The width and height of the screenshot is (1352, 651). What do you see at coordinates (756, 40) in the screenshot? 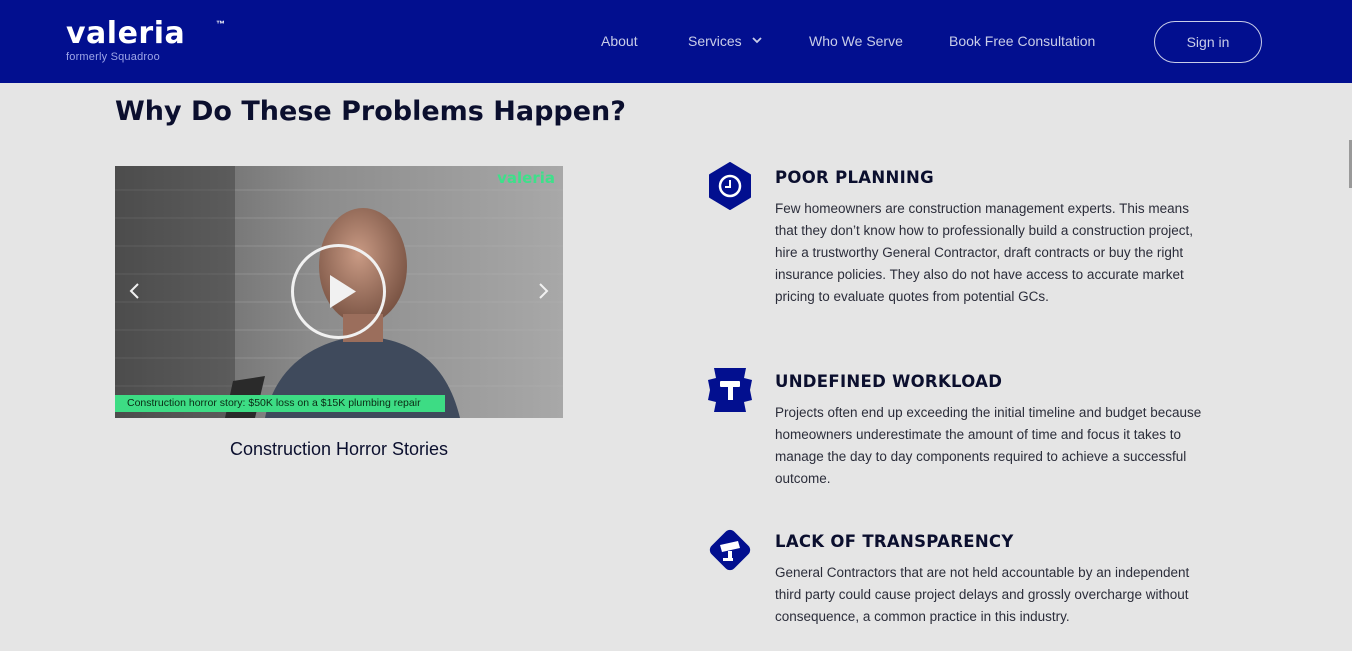
I see `chevron-down-icon` at bounding box center [756, 40].